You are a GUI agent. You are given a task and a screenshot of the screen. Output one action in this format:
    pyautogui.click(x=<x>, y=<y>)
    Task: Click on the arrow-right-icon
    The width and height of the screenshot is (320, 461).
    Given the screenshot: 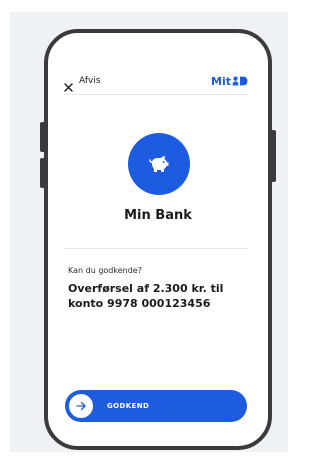 What is the action you would take?
    pyautogui.click(x=81, y=406)
    